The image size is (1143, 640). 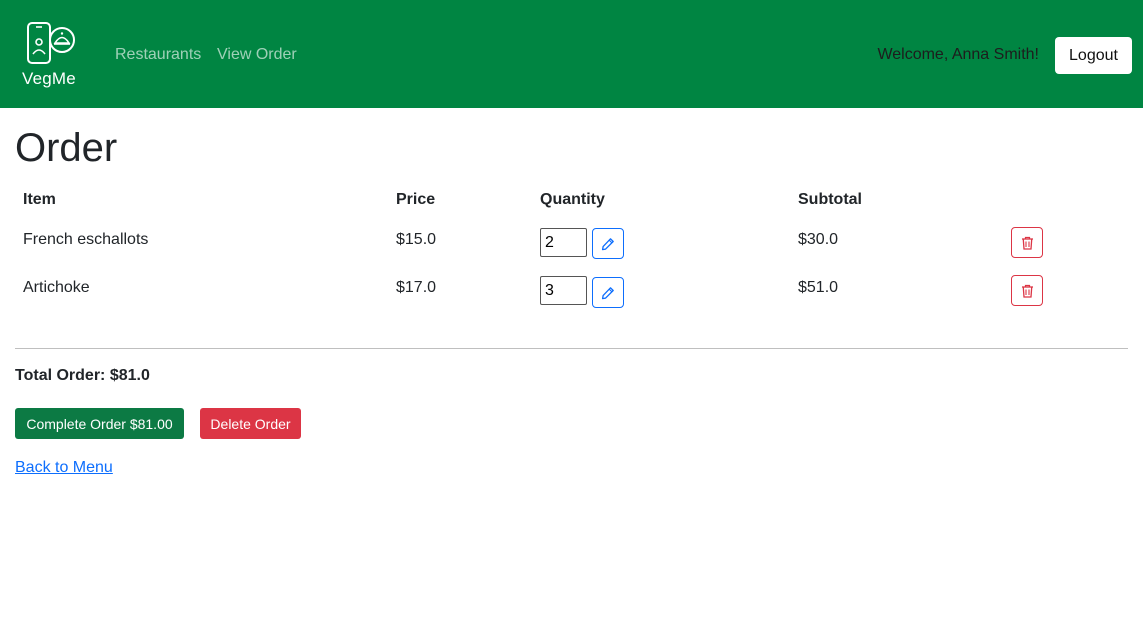 I want to click on brand-logo: VegMe, so click(x=52, y=55).